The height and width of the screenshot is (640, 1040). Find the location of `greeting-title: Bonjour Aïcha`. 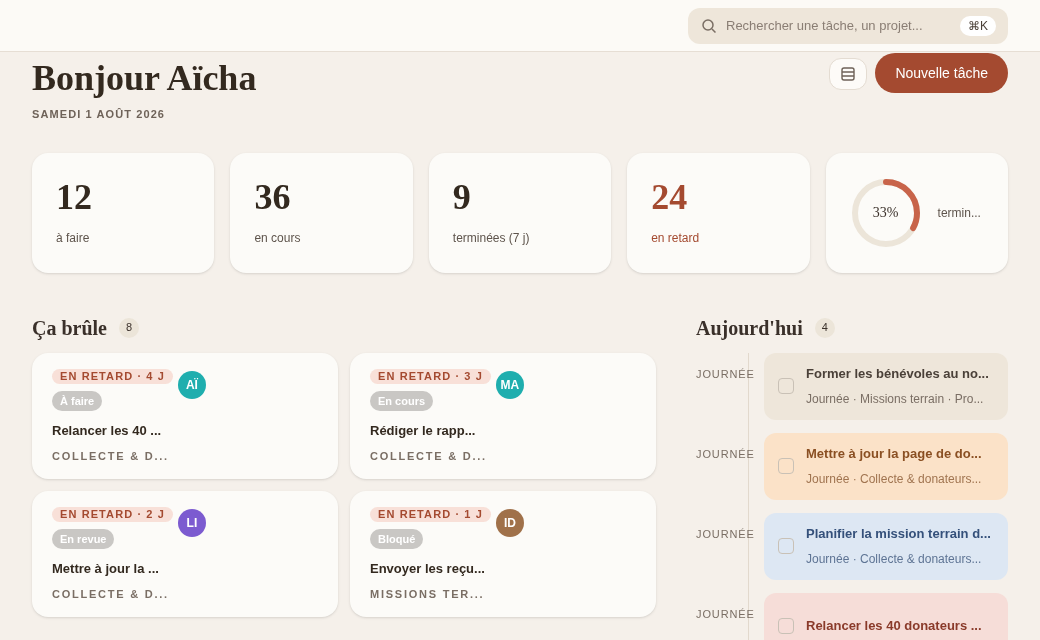

greeting-title: Bonjour Aïcha is located at coordinates (144, 78).